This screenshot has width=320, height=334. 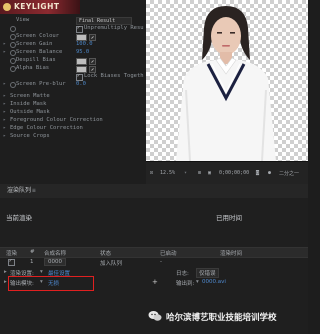 What do you see at coordinates (28, 104) in the screenshot?
I see `section-label: Inside Mask` at bounding box center [28, 104].